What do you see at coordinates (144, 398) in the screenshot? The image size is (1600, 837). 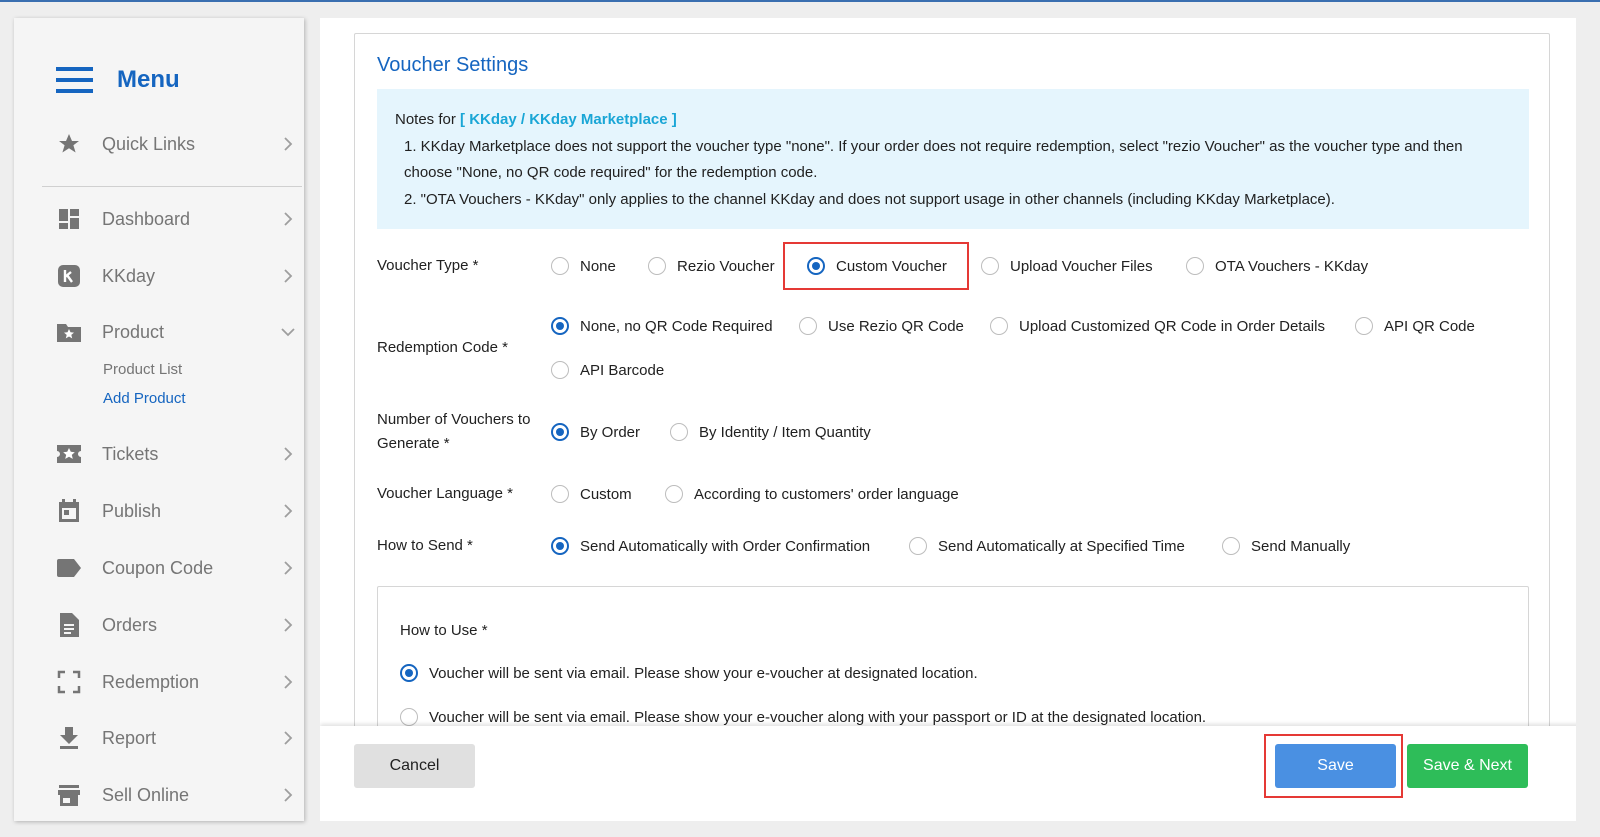 I see `sidebar-subitem-add-product: Add Product` at bounding box center [144, 398].